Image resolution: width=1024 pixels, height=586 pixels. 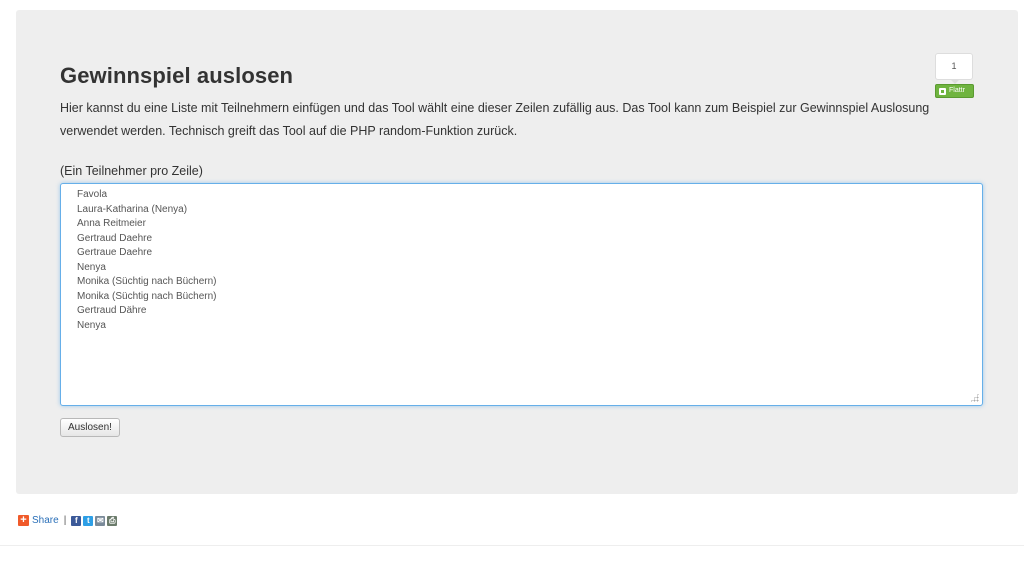 What do you see at coordinates (131, 171) in the screenshot?
I see `participants-label: (Ein Teilnehmer pro Zeile)` at bounding box center [131, 171].